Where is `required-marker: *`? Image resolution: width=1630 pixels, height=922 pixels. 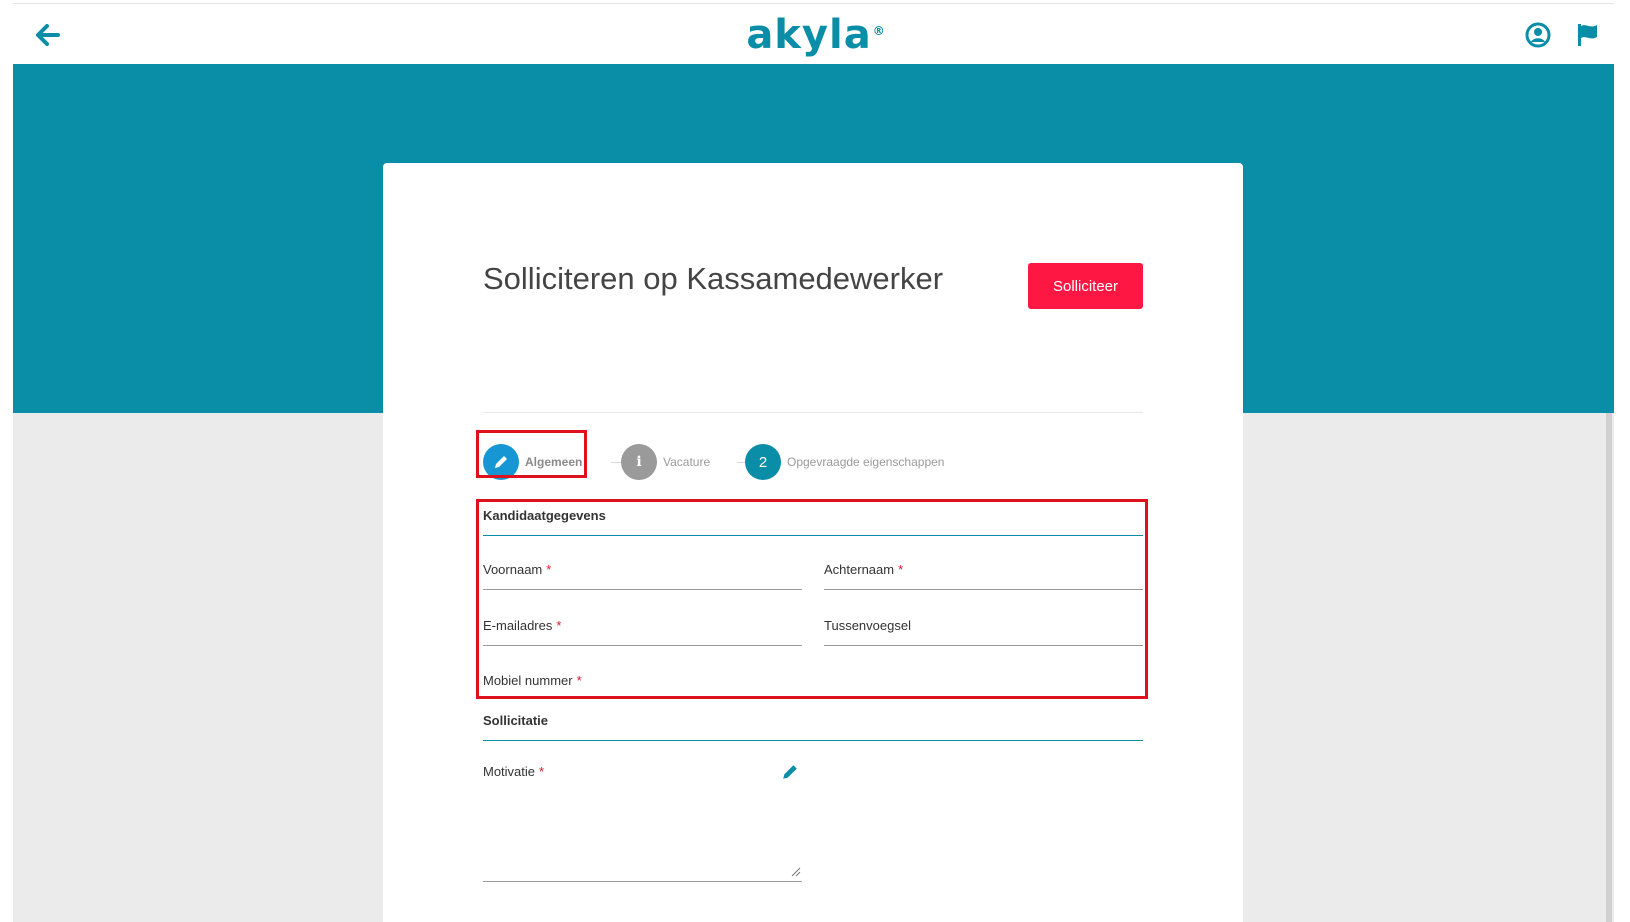 required-marker: * is located at coordinates (542, 771).